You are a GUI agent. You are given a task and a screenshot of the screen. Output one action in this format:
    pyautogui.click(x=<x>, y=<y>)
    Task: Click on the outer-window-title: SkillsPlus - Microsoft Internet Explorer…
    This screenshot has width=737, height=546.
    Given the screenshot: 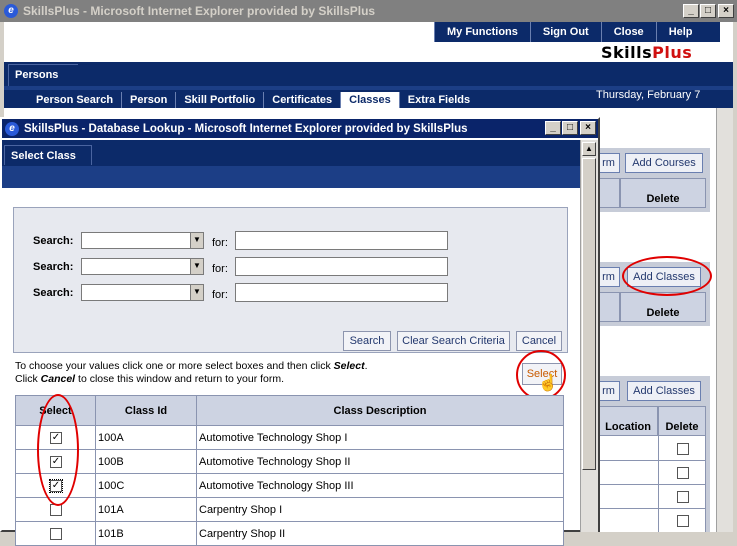 What is the action you would take?
    pyautogui.click(x=199, y=11)
    